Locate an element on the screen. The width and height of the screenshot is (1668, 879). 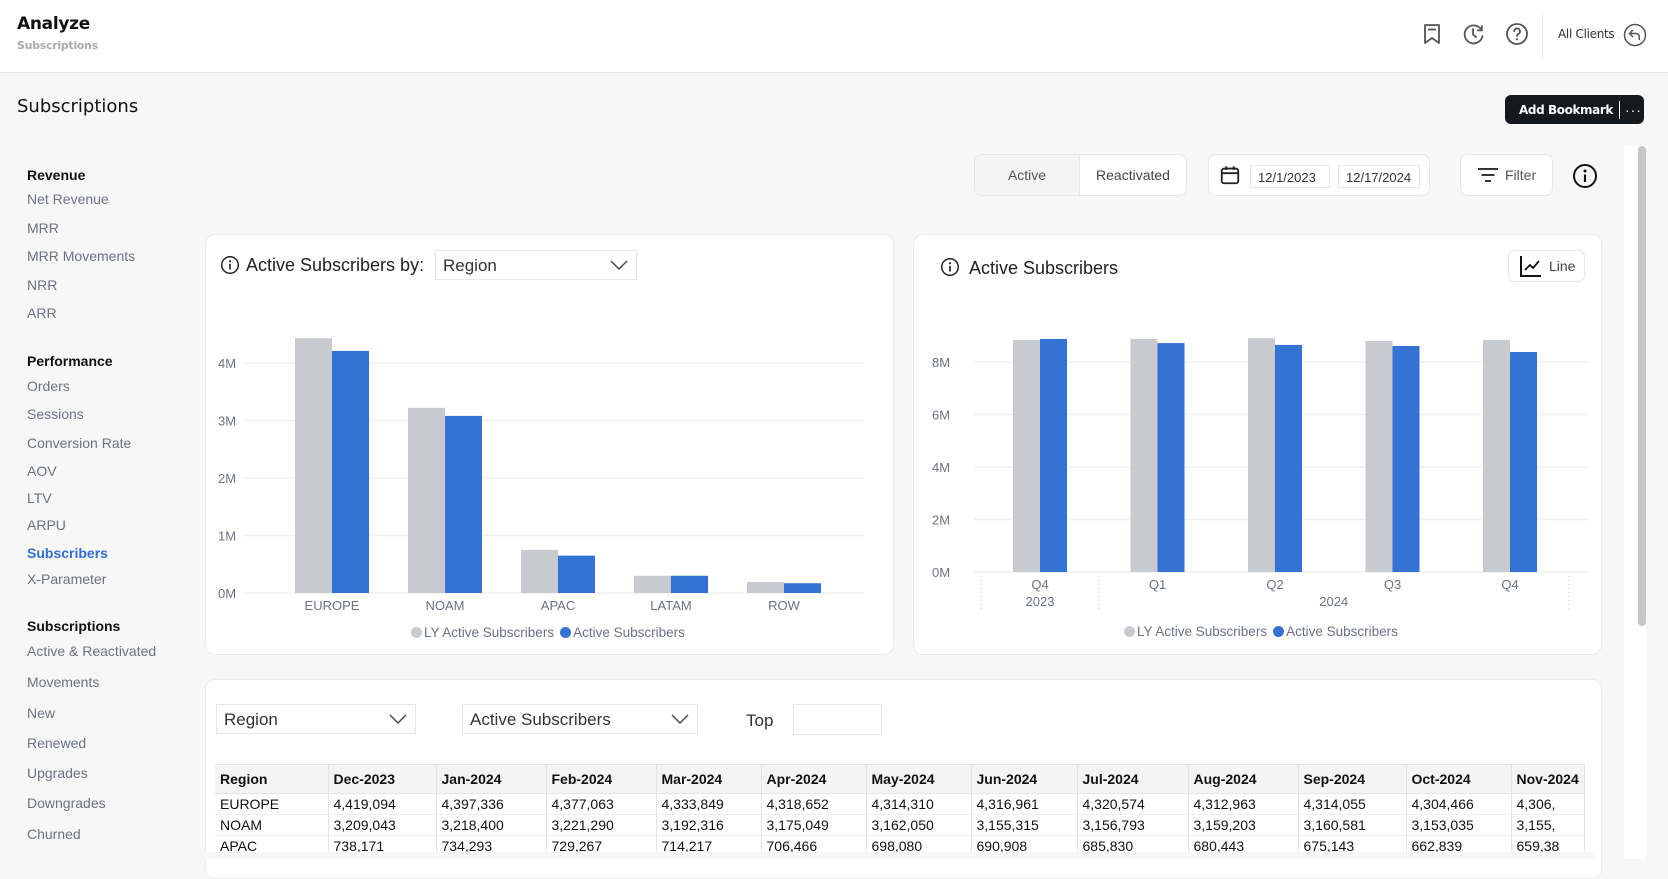
start-date-input: 12/1/2023 is located at coordinates (1290, 176).